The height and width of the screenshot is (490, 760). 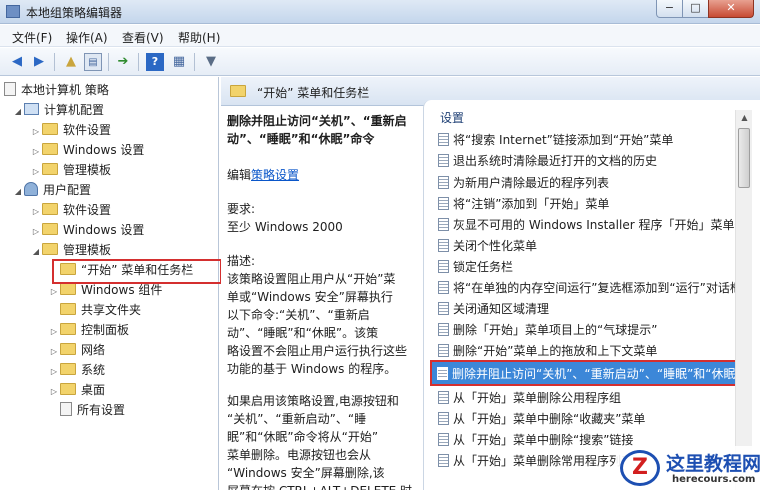 What do you see at coordinates (241, 209) in the screenshot?
I see `requirement-label: 要求:` at bounding box center [241, 209].